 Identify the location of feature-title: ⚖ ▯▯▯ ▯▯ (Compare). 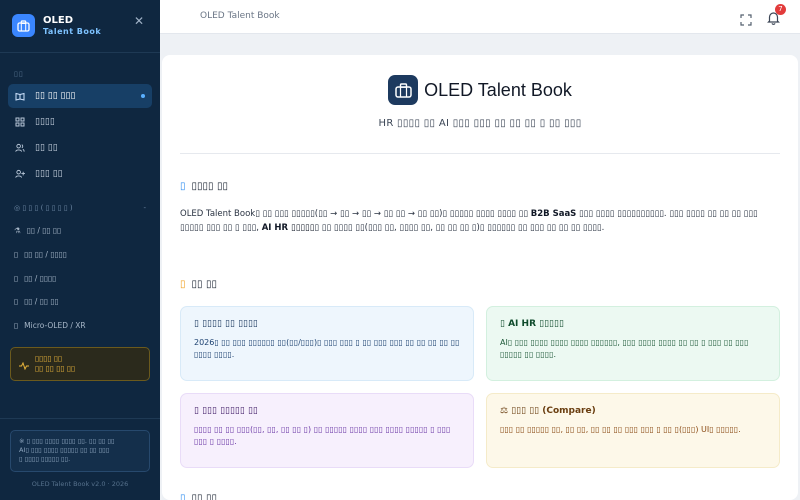
(548, 411).